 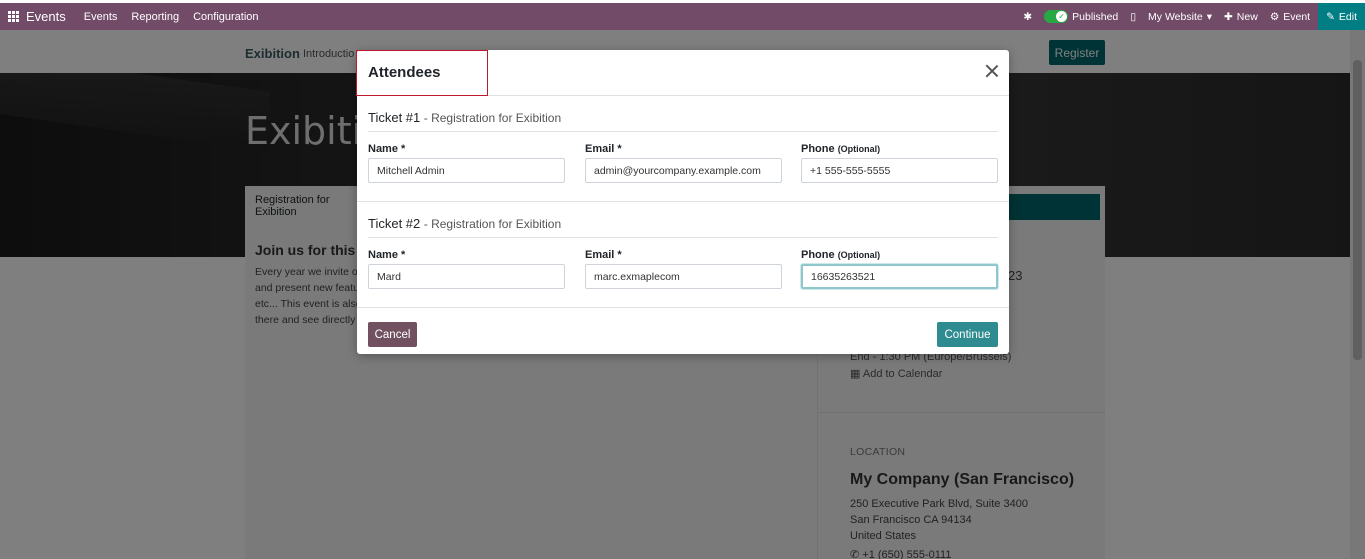 I want to click on apps-grid-icon, so click(x=14, y=16).